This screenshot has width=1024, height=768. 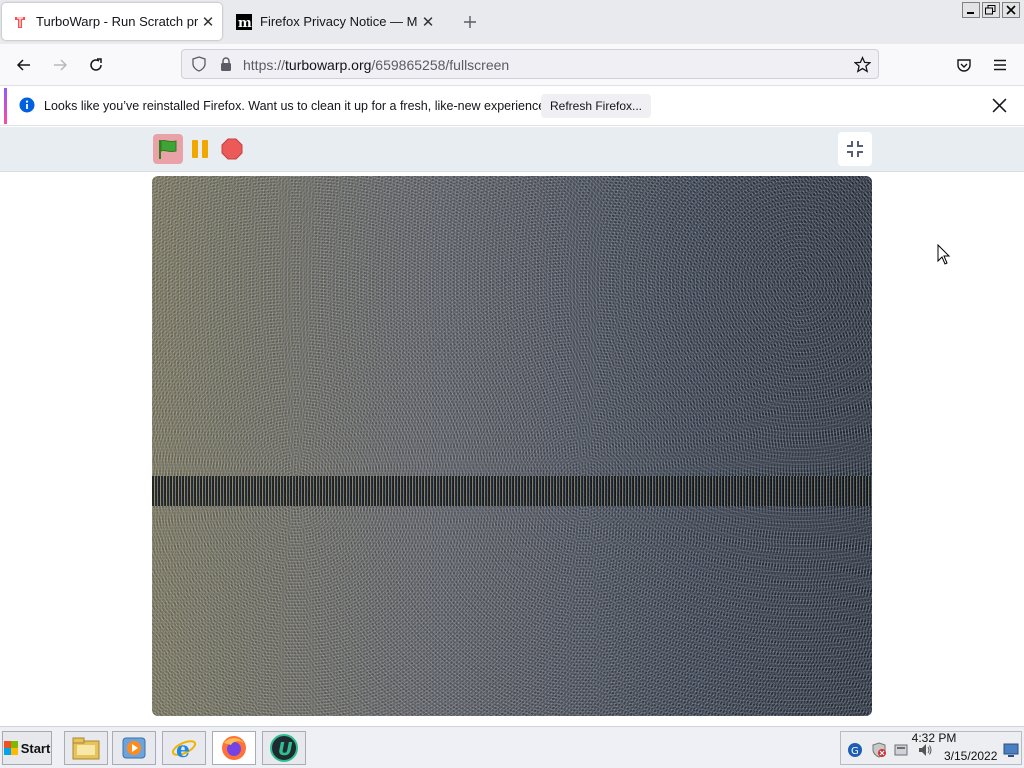 I want to click on quick-launch-firefox, so click(x=234, y=748).